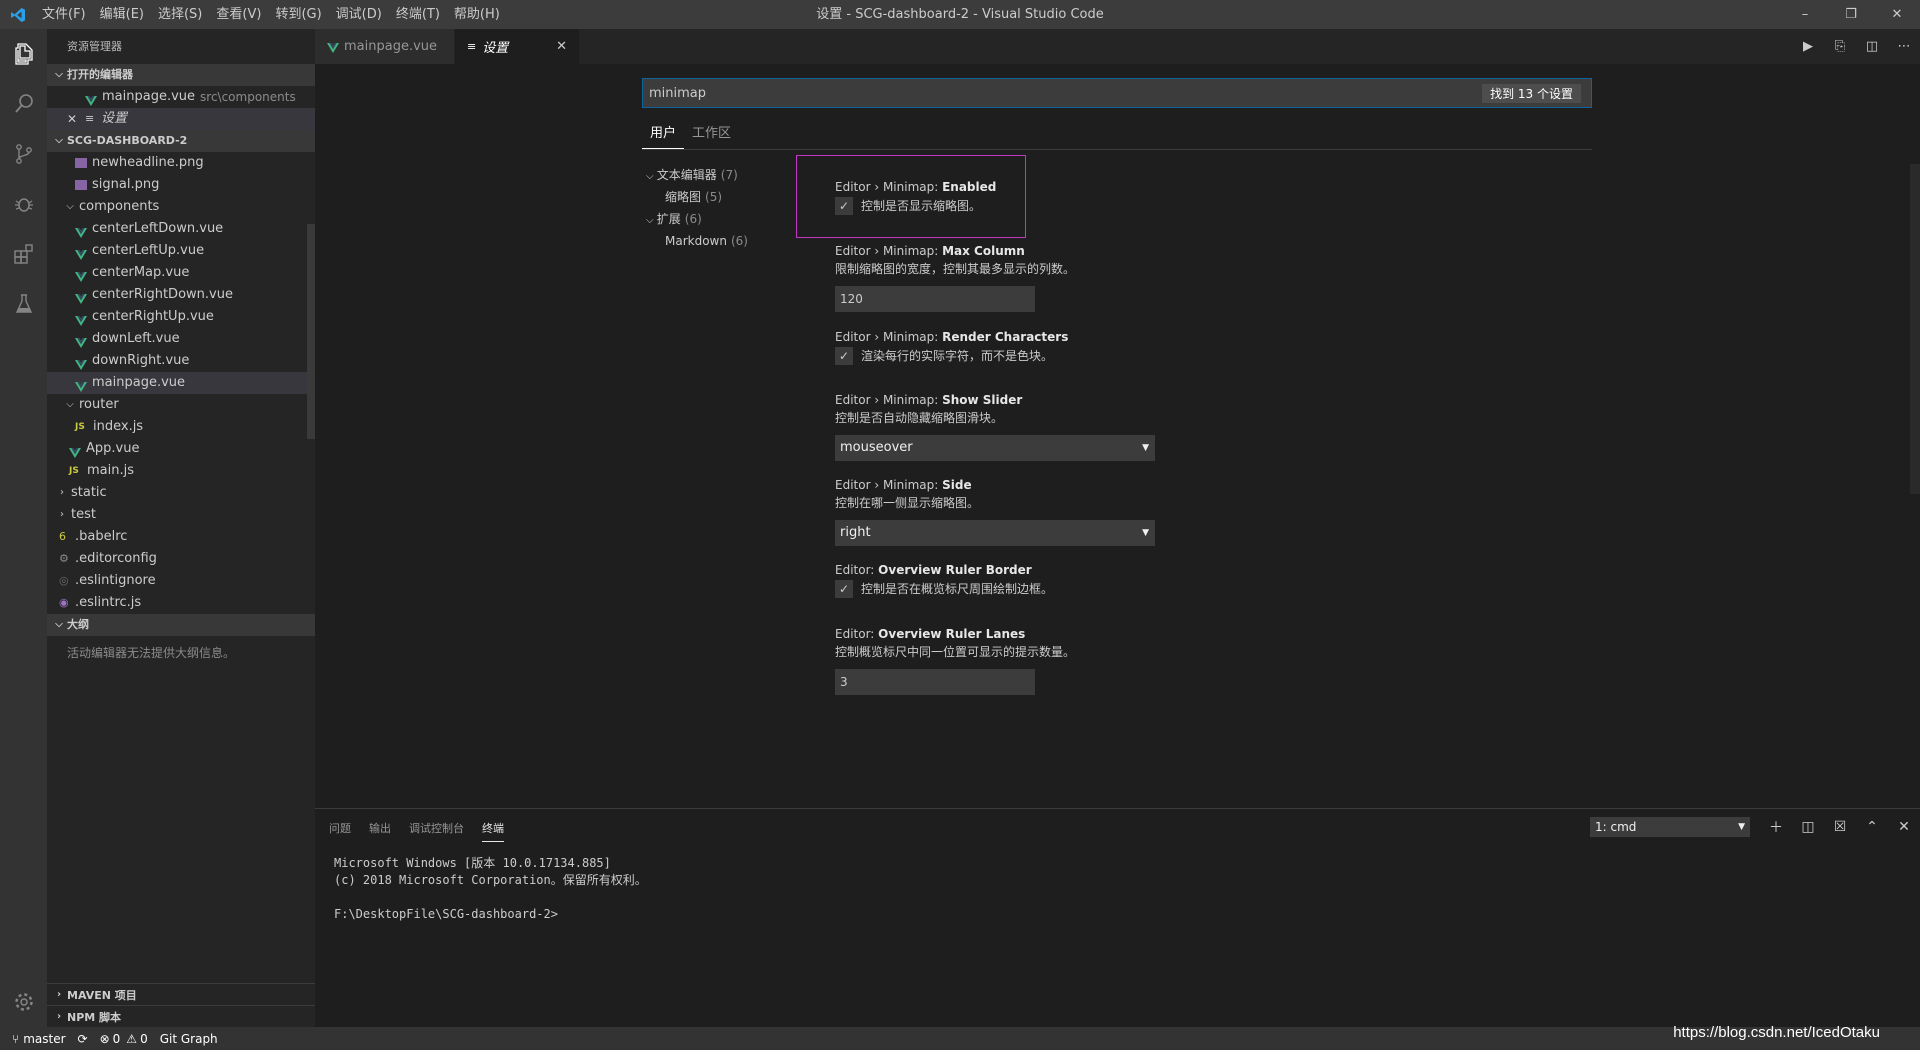 This screenshot has width=1920, height=1050. What do you see at coordinates (64, 14) in the screenshot?
I see `menu-item: 文件(F)` at bounding box center [64, 14].